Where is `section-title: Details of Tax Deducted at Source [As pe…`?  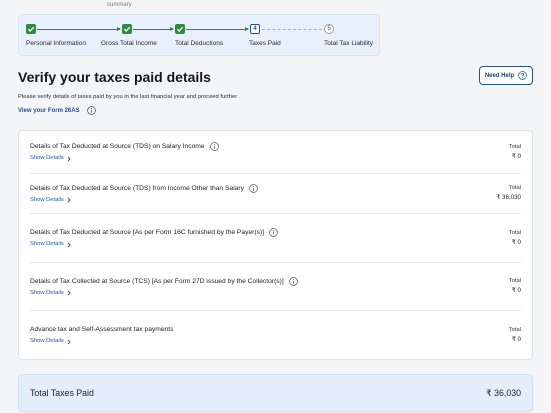
section-title: Details of Tax Deducted at Source [As pe… is located at coordinates (147, 232).